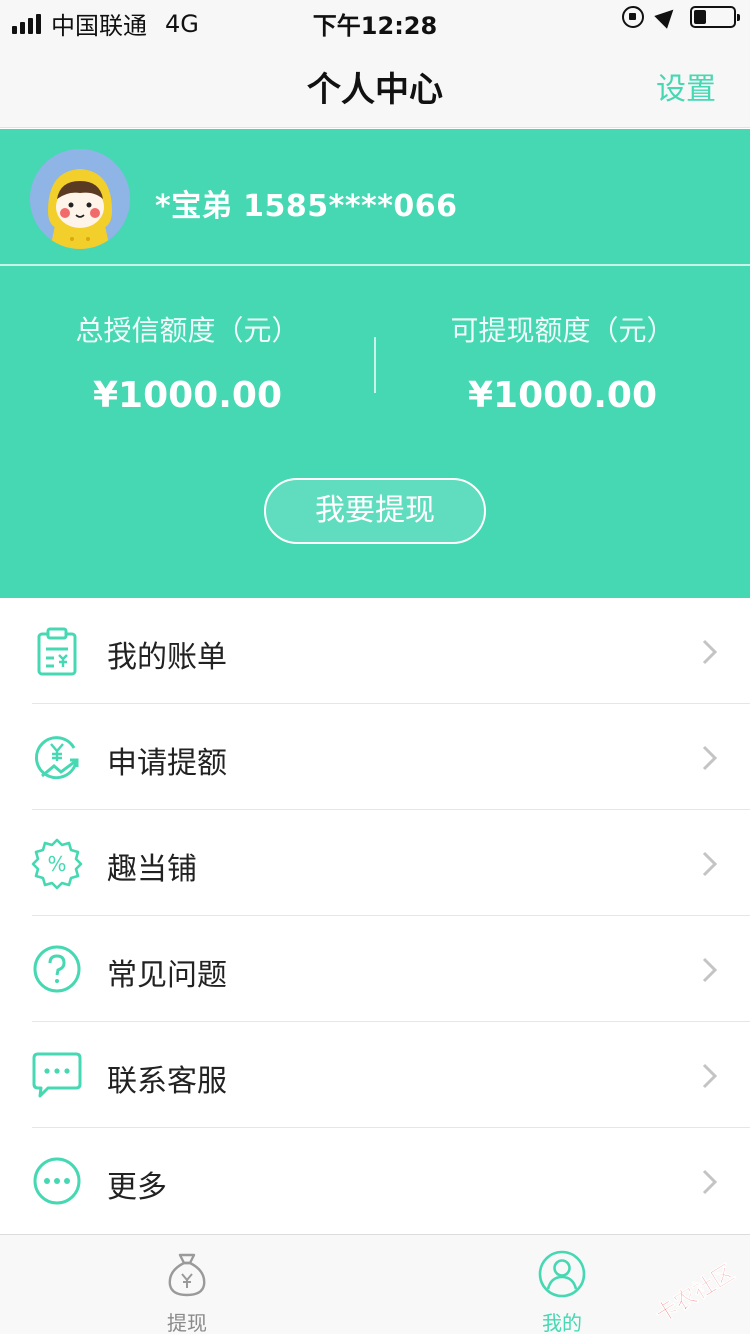 The height and width of the screenshot is (1334, 750). What do you see at coordinates (375, 20) in the screenshot?
I see `status-bar: 中国联通 4G 下午12:28` at bounding box center [375, 20].